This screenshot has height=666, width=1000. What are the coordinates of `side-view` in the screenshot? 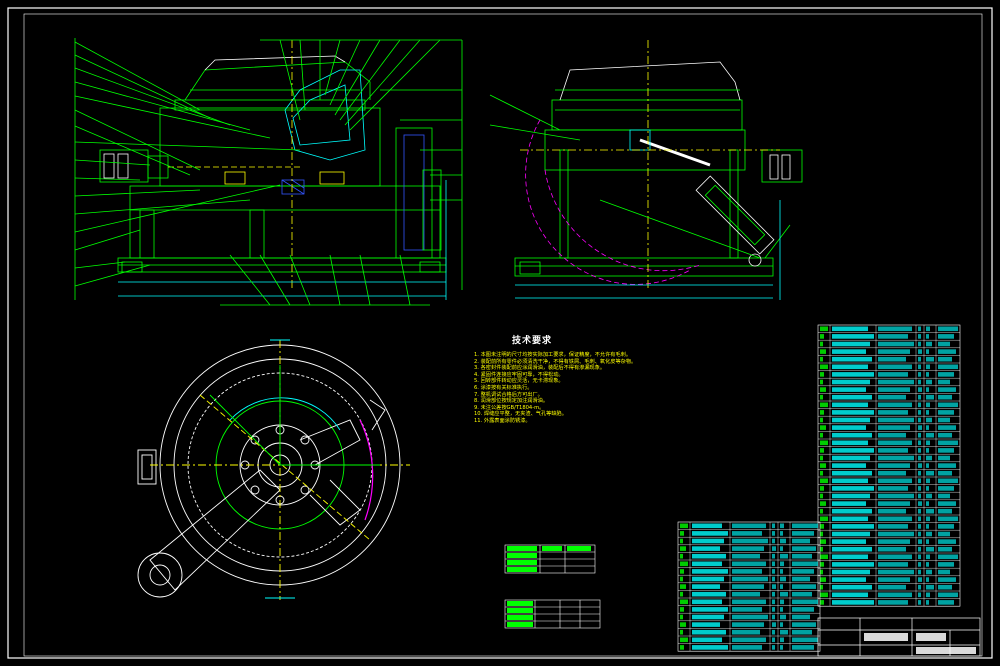 It's located at (646, 170).